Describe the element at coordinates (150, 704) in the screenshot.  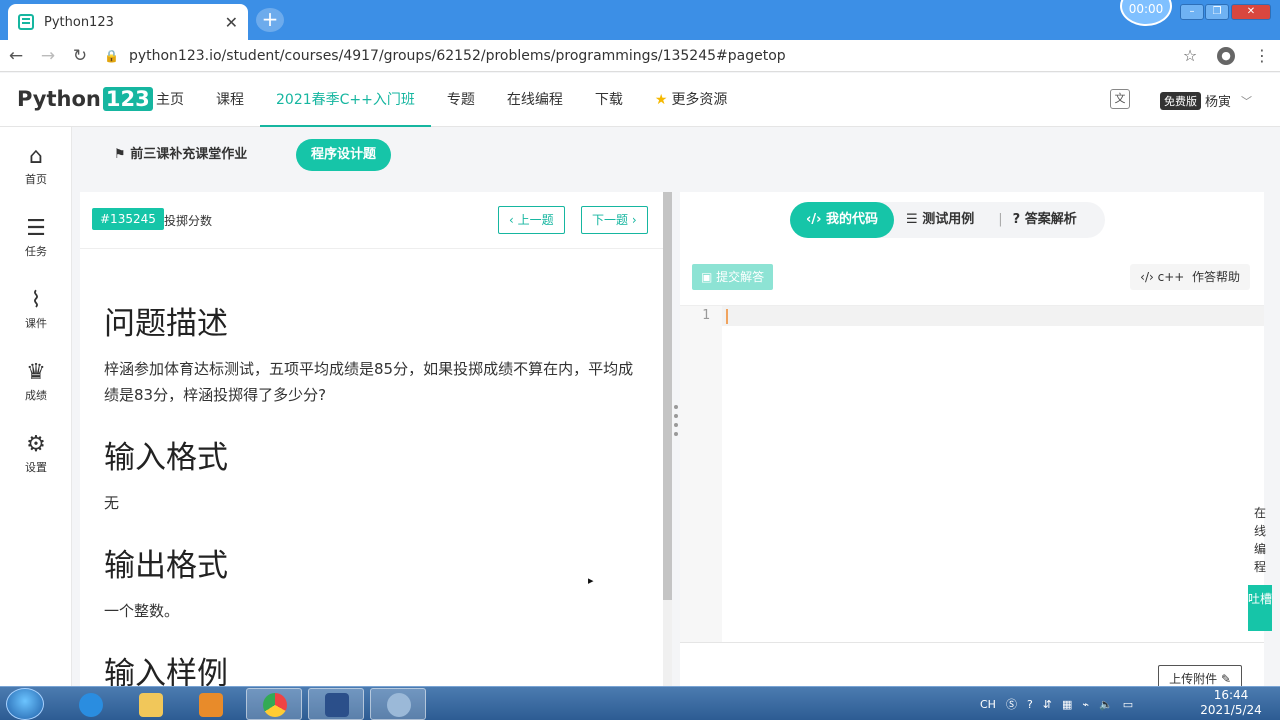
I see `explorer-taskbar-icon` at that location.